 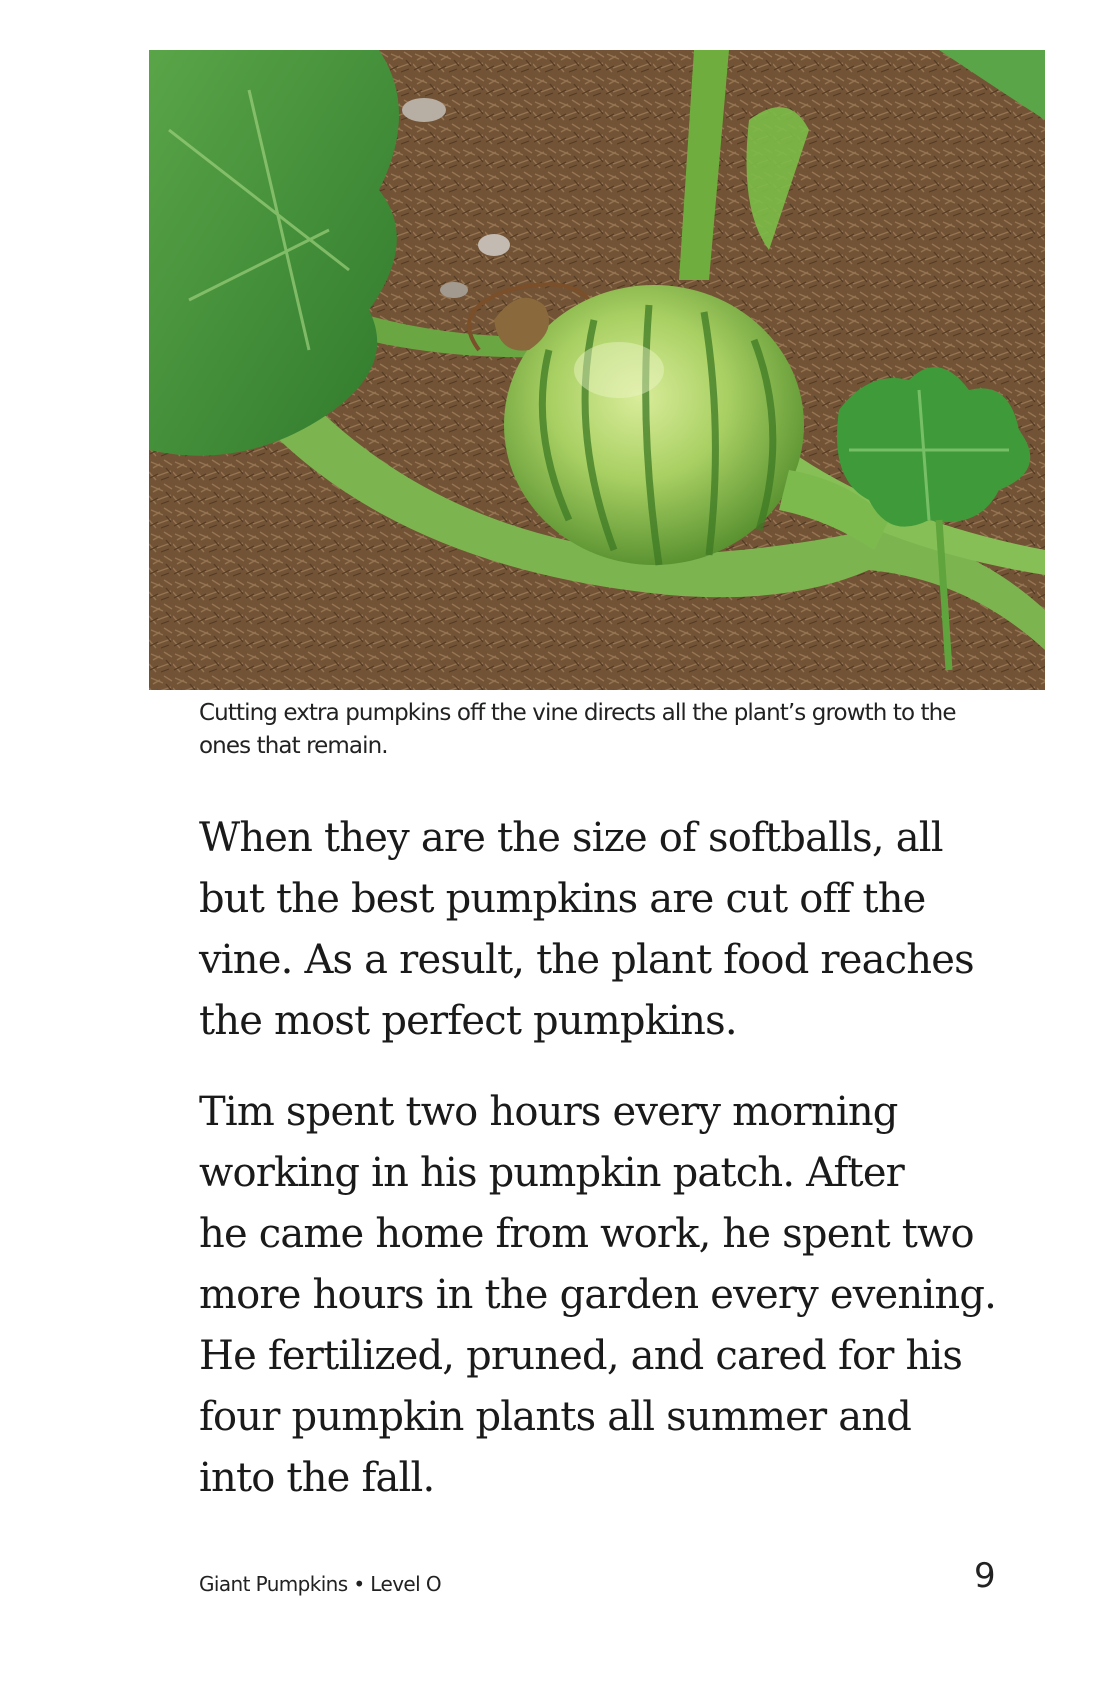 I want to click on text-line: four pumpkin plants all summer and, so click(x=555, y=1417).